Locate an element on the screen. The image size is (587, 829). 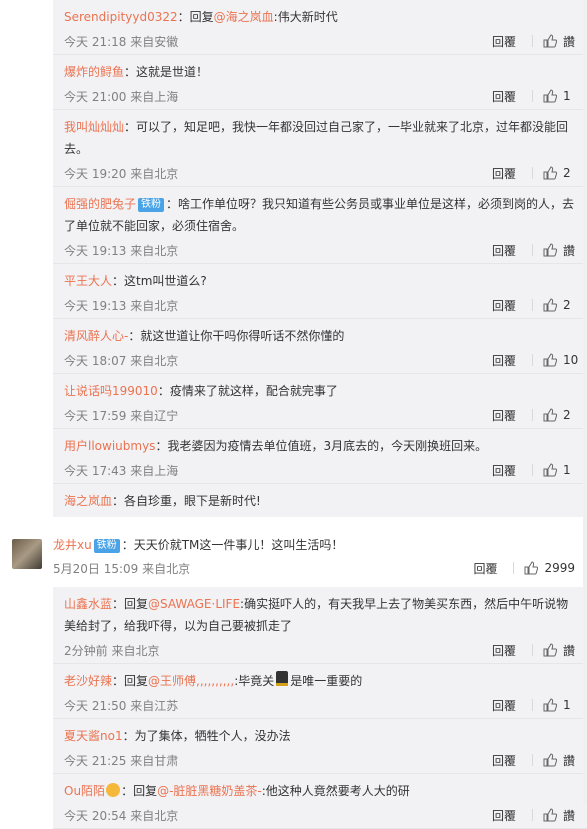
commenter-name: Serendipityyd0322 is located at coordinates (121, 17).